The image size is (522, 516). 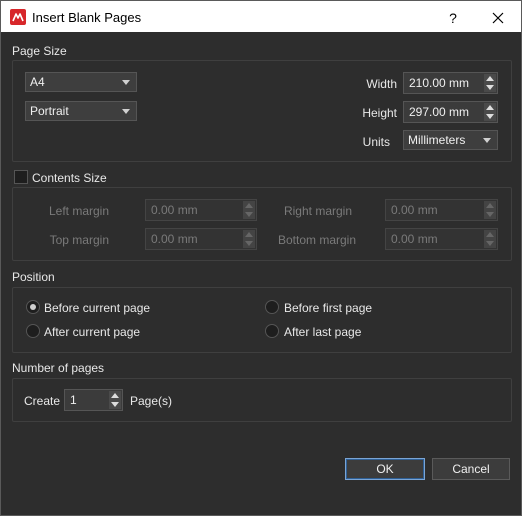 What do you see at coordinates (39, 51) in the screenshot?
I see `page-size-section-label: Page Size` at bounding box center [39, 51].